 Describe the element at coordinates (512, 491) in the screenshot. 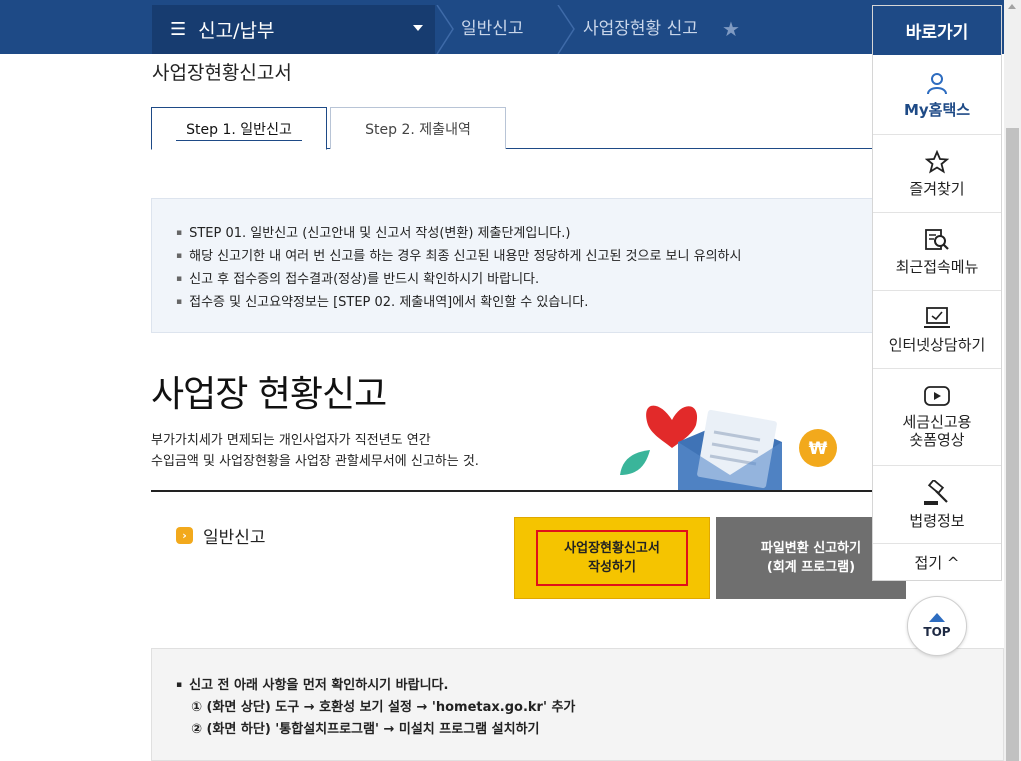

I see `section-divider` at that location.